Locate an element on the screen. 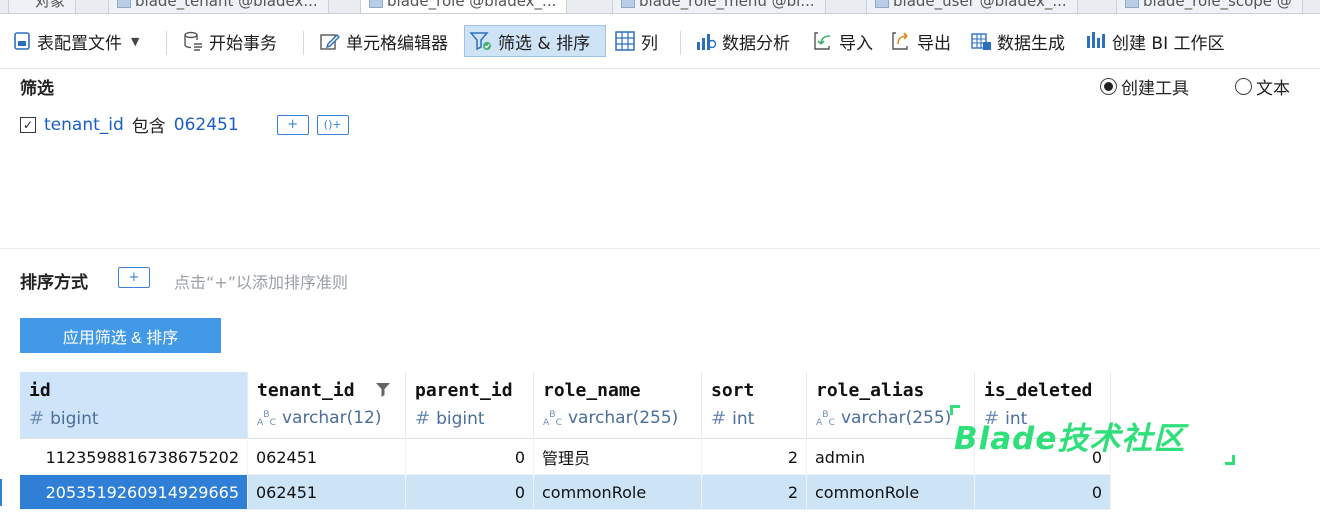  cell-role-alias: admin is located at coordinates (891, 457).